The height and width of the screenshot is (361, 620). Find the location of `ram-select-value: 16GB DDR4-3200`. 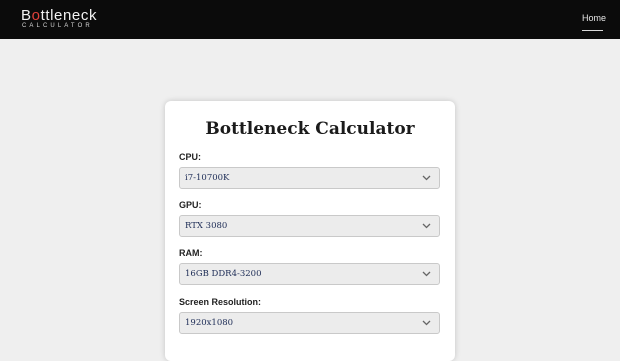

ram-select-value: 16GB DDR4-3200 is located at coordinates (223, 274).